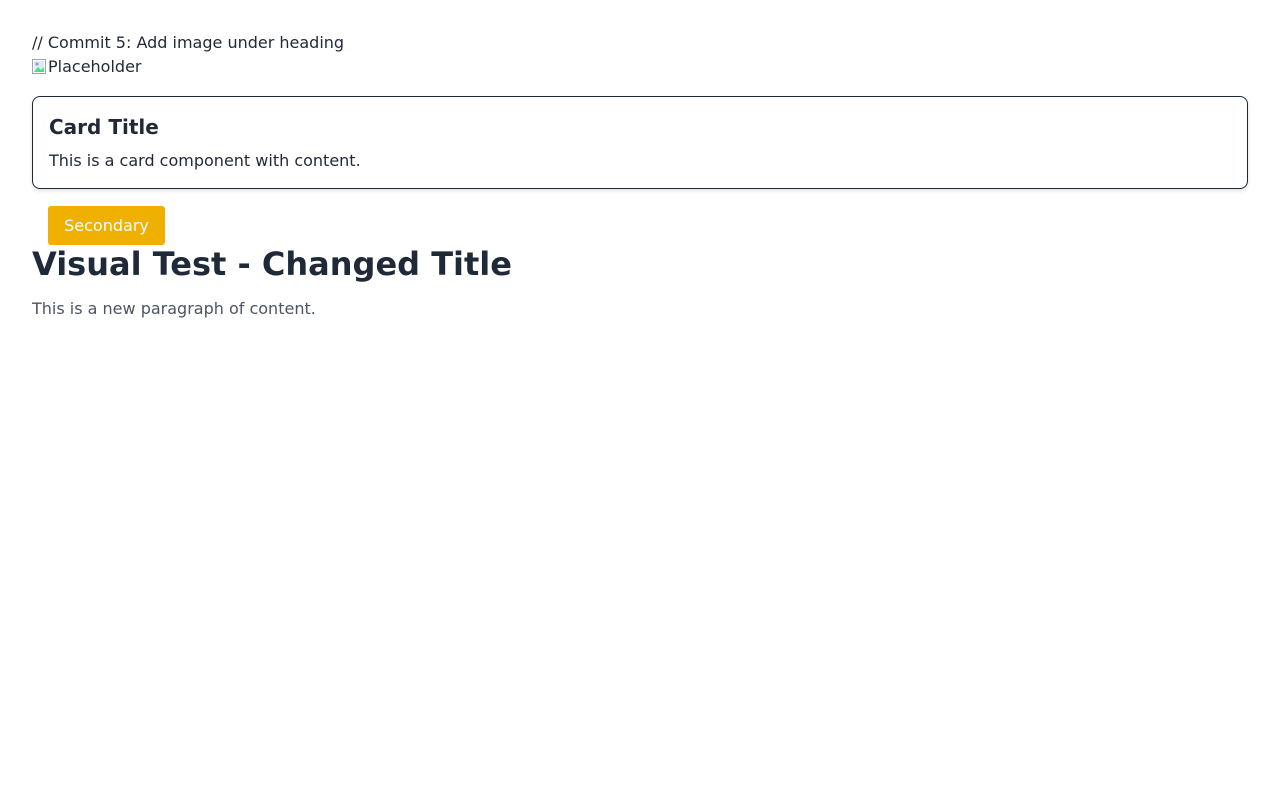 This screenshot has width=1280, height=800. What do you see at coordinates (104, 127) in the screenshot?
I see `card-title: Card Title` at bounding box center [104, 127].